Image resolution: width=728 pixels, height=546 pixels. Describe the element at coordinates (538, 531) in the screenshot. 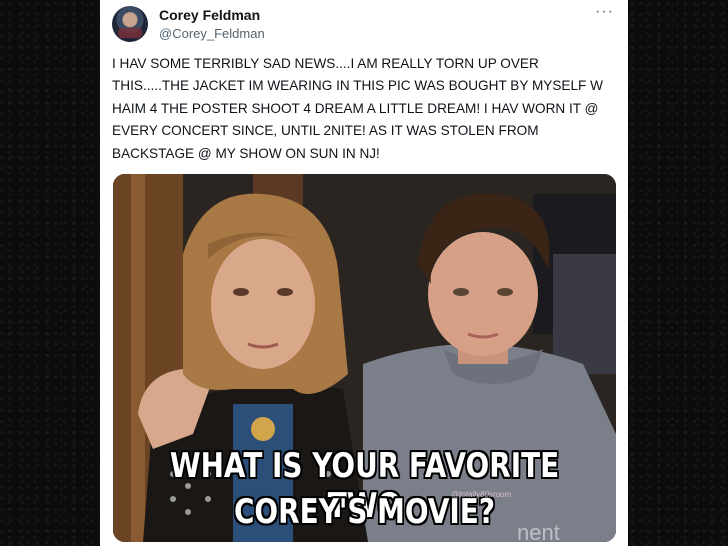

I see `shirt-print-text: nent` at that location.